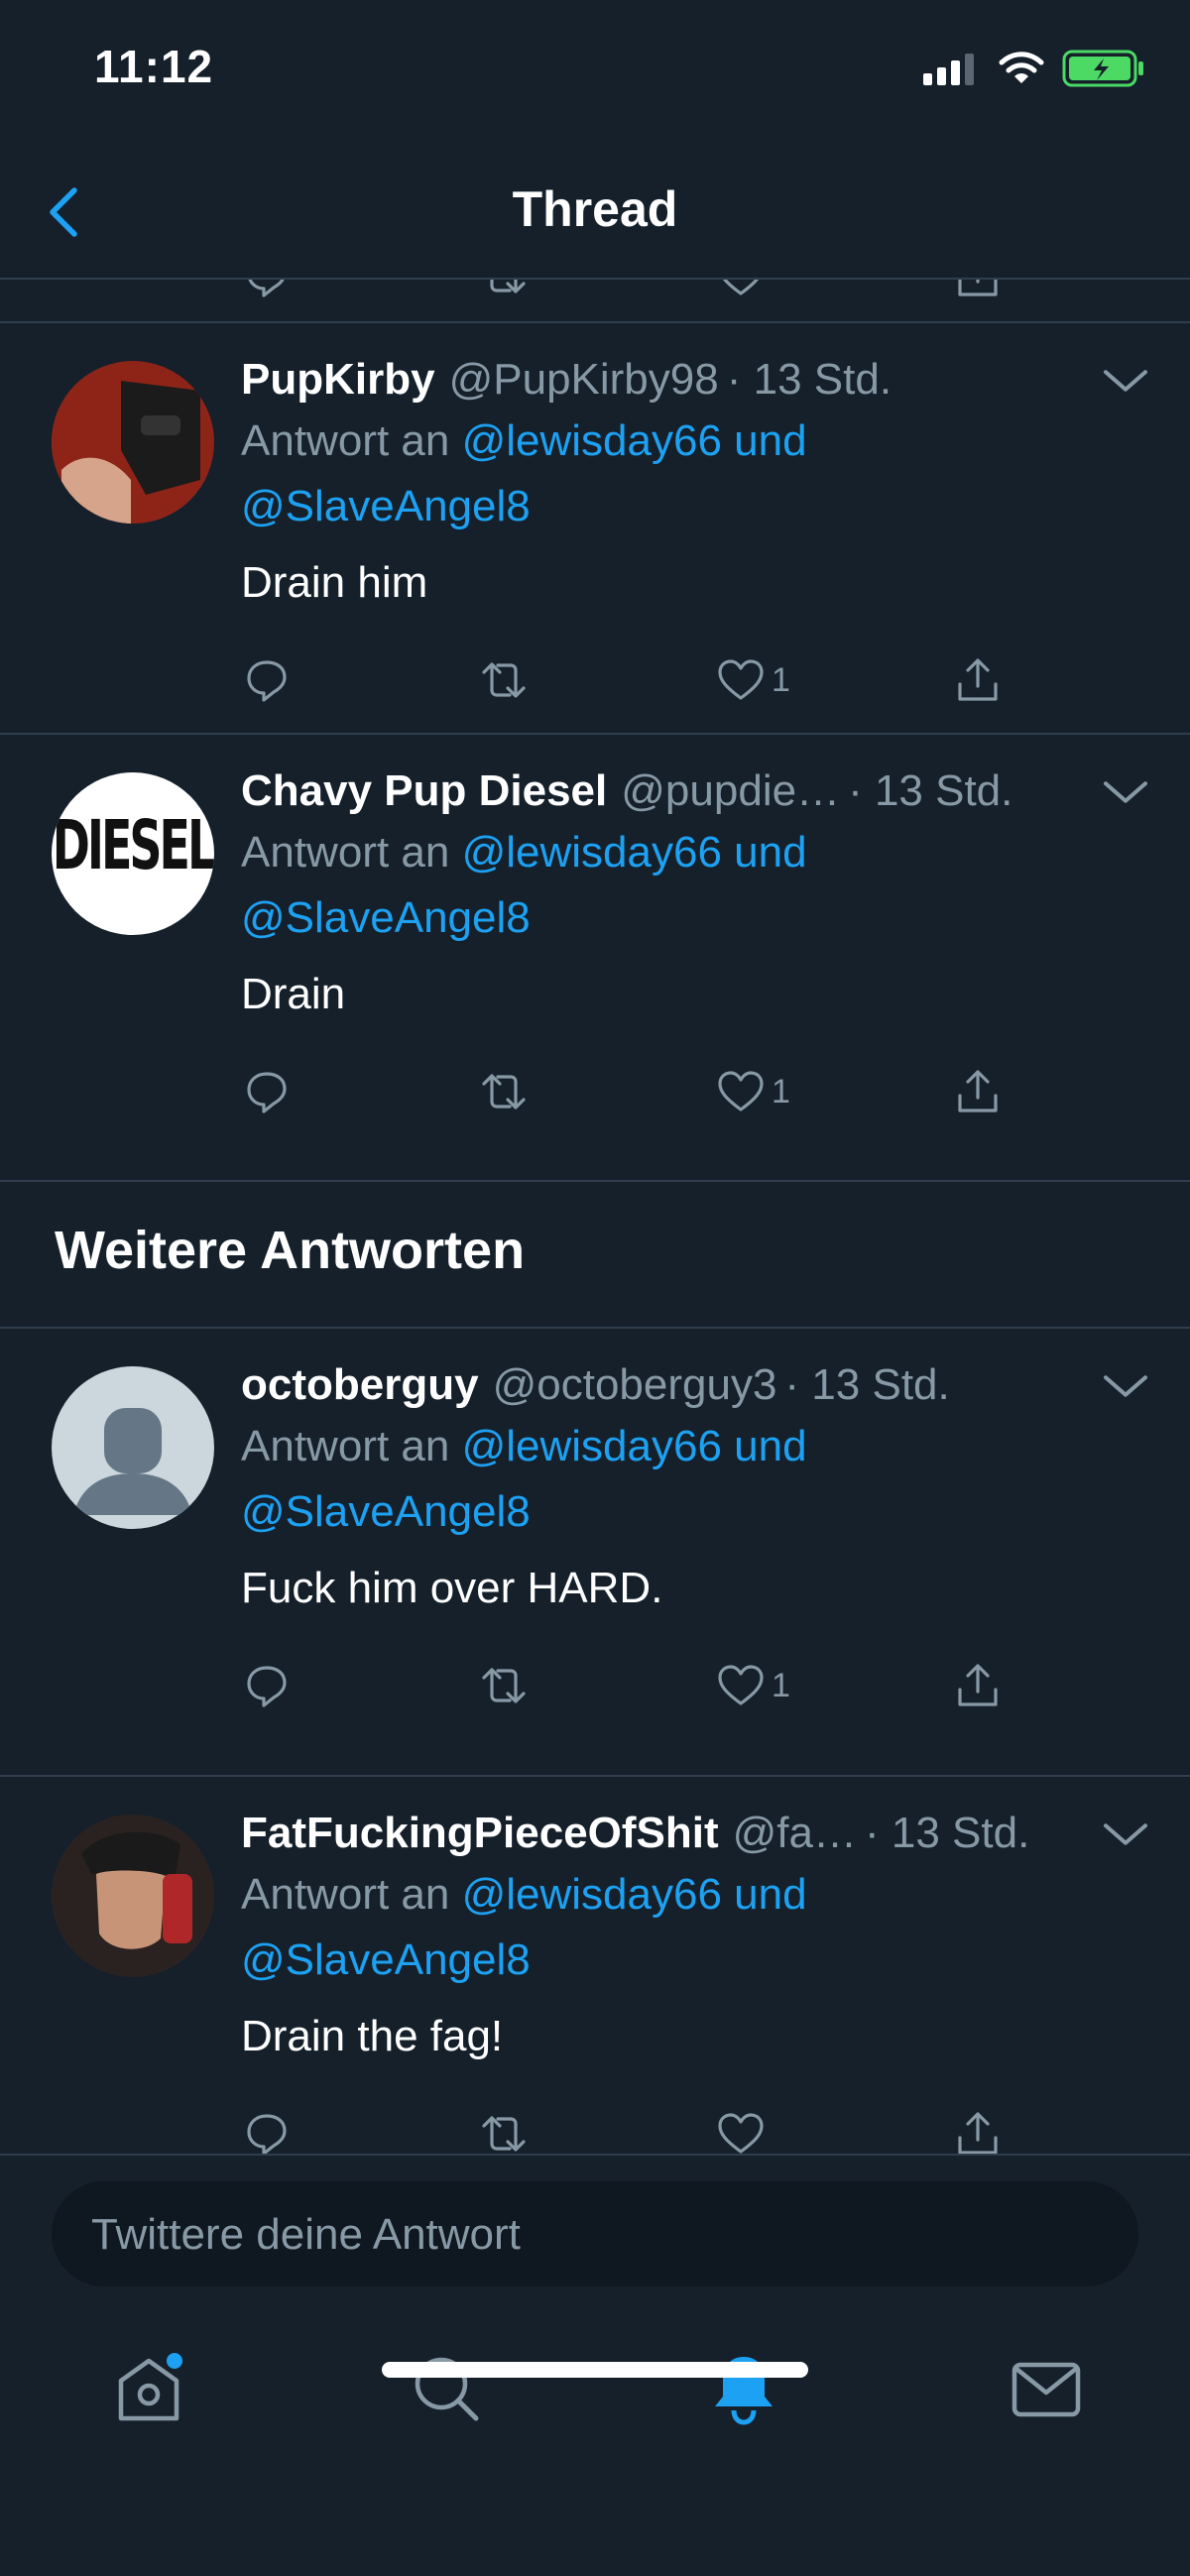 This screenshot has width=1190, height=2576. I want to click on reply-input, so click(585, 2235).